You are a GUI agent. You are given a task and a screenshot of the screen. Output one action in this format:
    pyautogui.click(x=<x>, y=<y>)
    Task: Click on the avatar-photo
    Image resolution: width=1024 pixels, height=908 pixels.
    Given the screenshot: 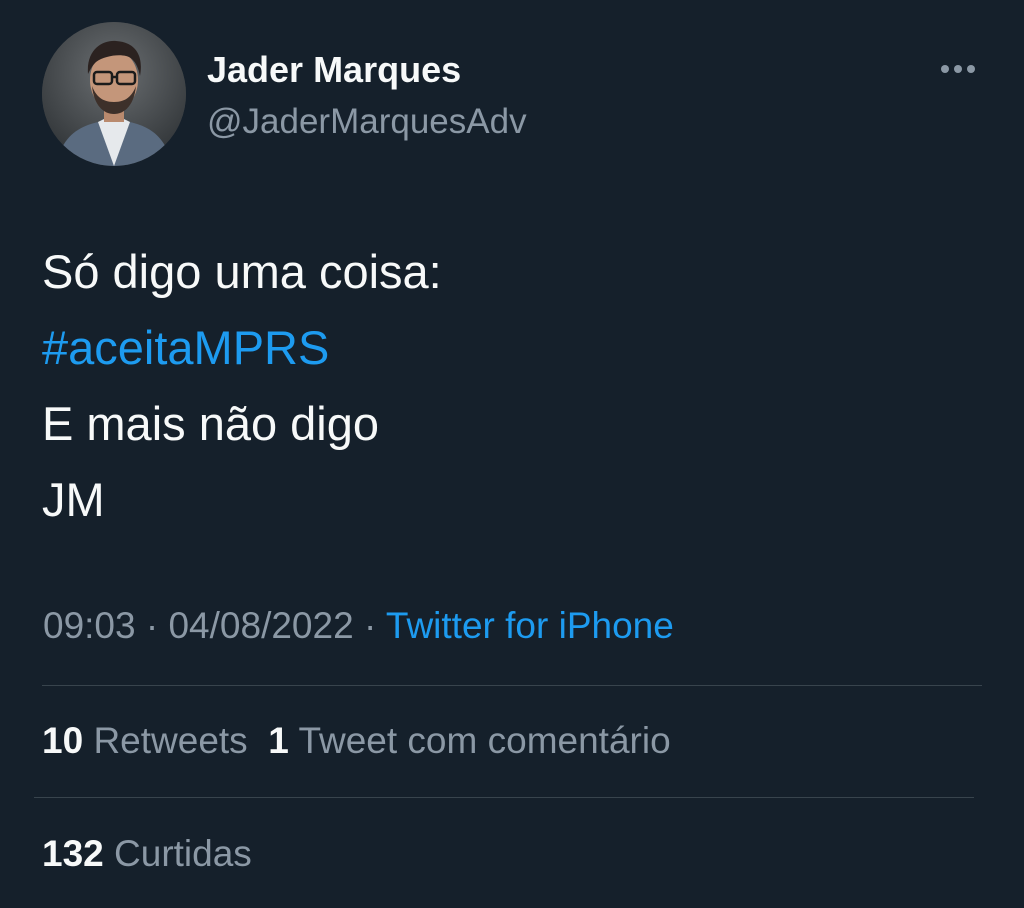 What is the action you would take?
    pyautogui.click(x=114, y=94)
    